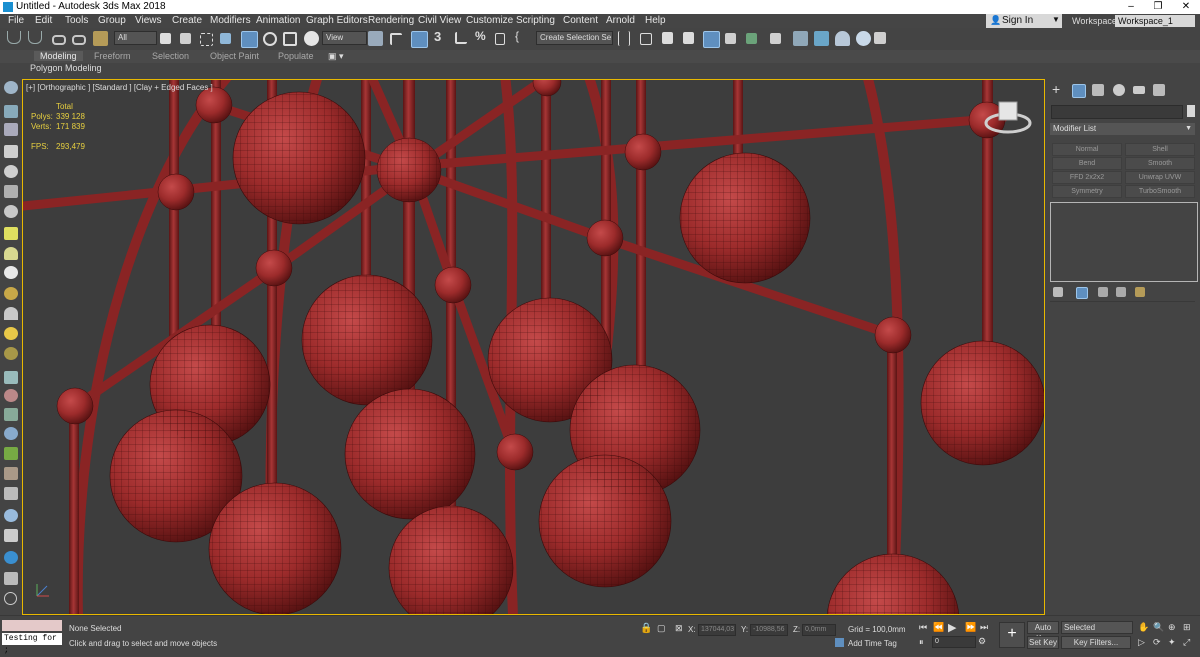 The width and height of the screenshot is (1200, 657). I want to click on absolute-mode-icon: ⊠, so click(679, 628).